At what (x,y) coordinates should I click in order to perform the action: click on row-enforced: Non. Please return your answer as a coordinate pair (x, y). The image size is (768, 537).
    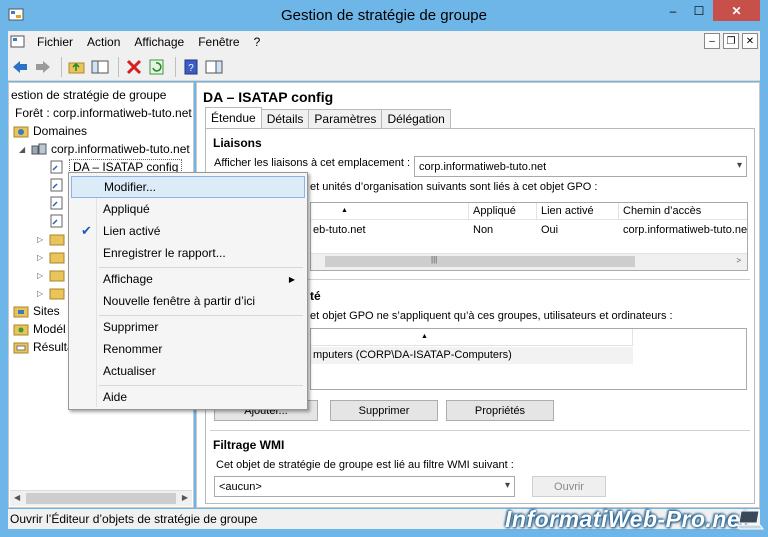
    Looking at the image, I should click on (483, 230).